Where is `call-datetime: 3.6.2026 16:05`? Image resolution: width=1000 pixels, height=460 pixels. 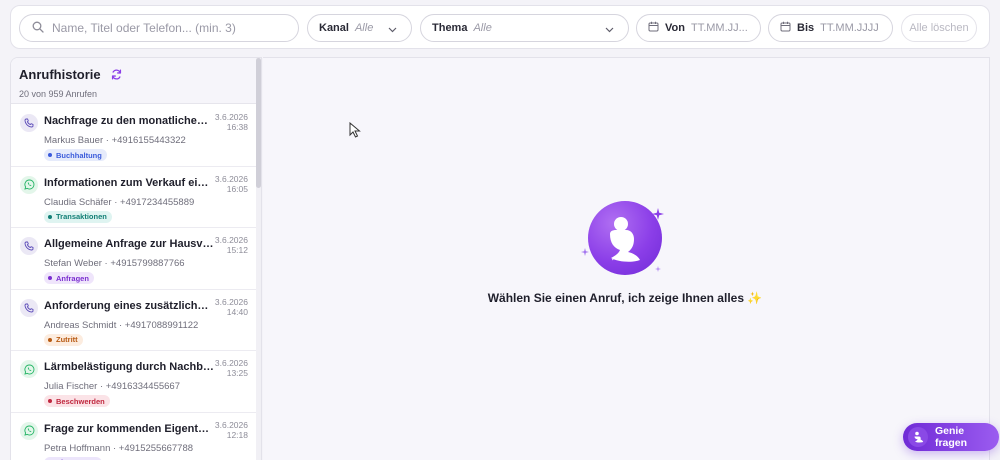
call-datetime: 3.6.2026 16:05 is located at coordinates (231, 184).